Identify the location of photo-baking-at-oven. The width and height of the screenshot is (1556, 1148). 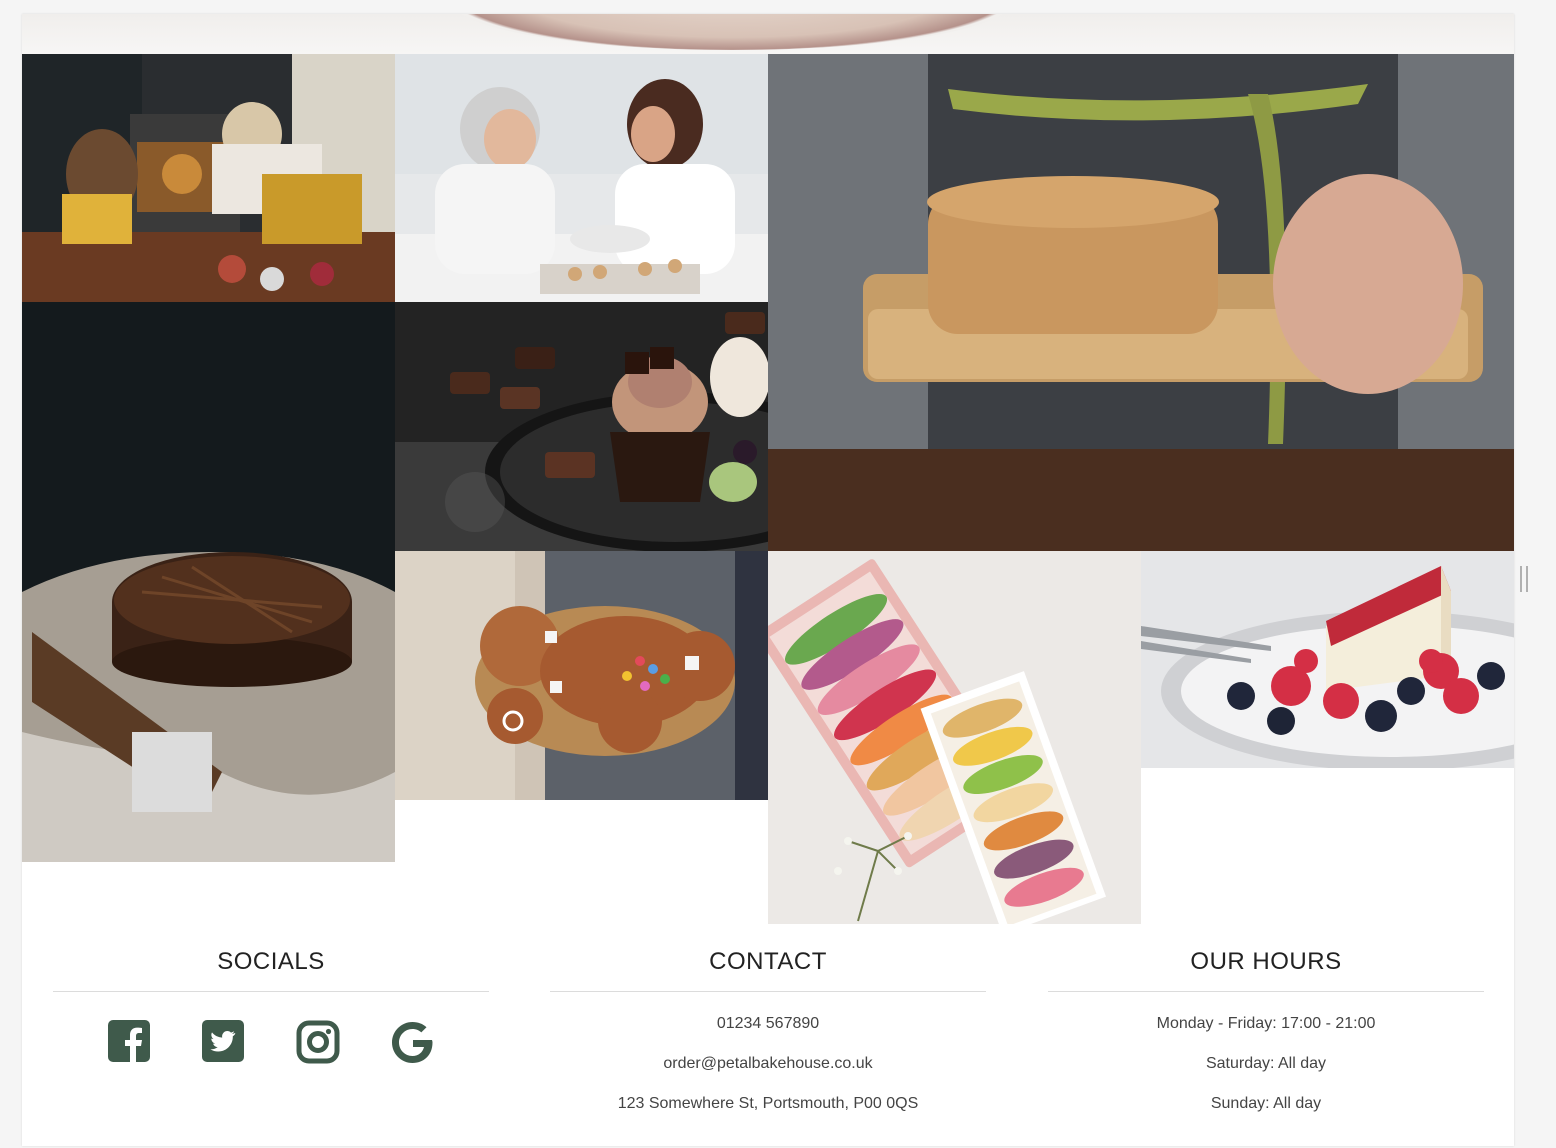
(208, 178).